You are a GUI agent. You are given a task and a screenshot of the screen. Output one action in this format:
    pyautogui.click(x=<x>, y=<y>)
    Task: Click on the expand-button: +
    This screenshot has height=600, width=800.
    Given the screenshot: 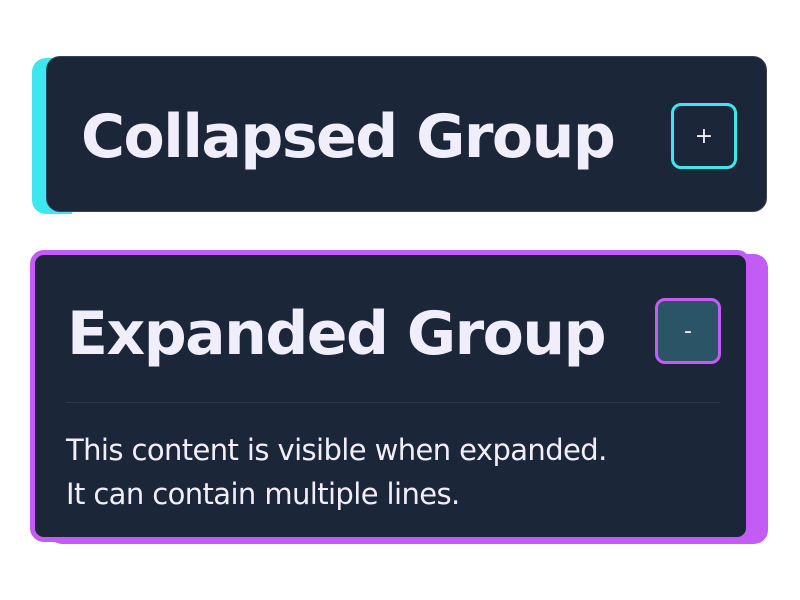 What is the action you would take?
    pyautogui.click(x=704, y=136)
    